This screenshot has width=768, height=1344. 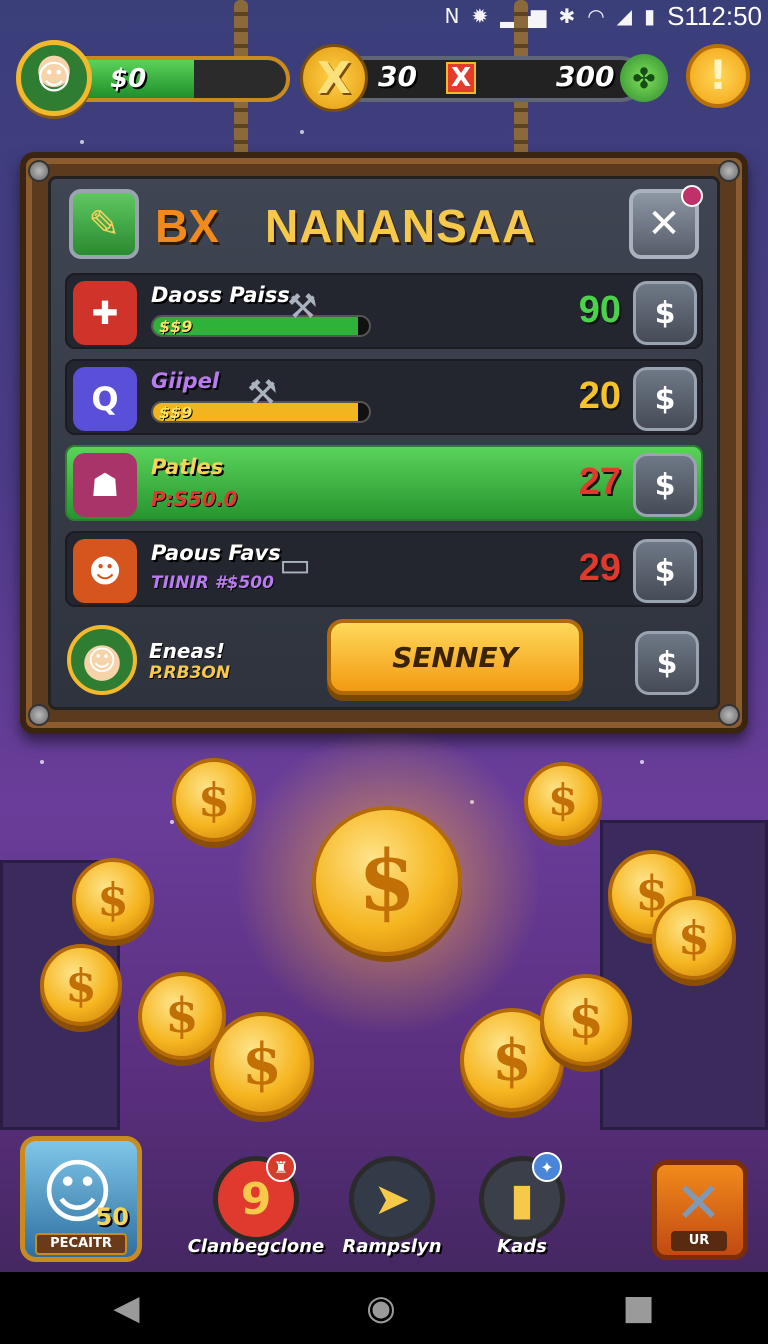 I want to click on wifi-icon: ◠, so click(x=596, y=16).